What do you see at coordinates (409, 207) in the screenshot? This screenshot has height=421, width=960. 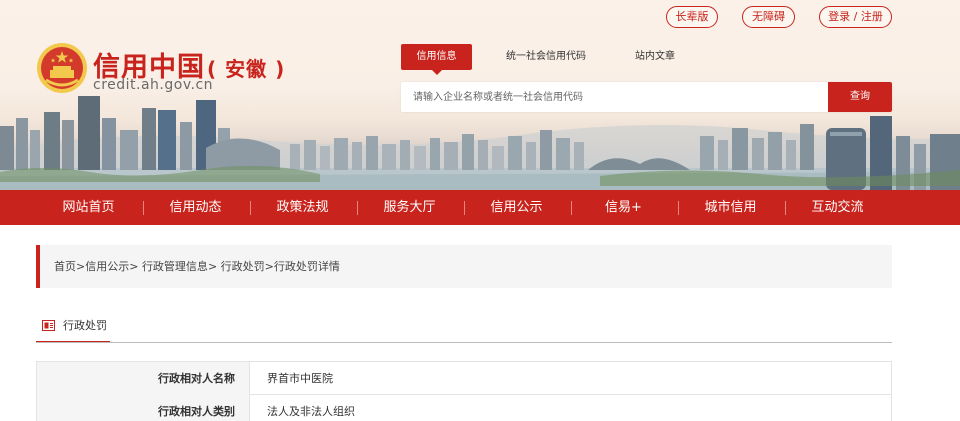 I see `nav-service-hall: 服务大厅` at bounding box center [409, 207].